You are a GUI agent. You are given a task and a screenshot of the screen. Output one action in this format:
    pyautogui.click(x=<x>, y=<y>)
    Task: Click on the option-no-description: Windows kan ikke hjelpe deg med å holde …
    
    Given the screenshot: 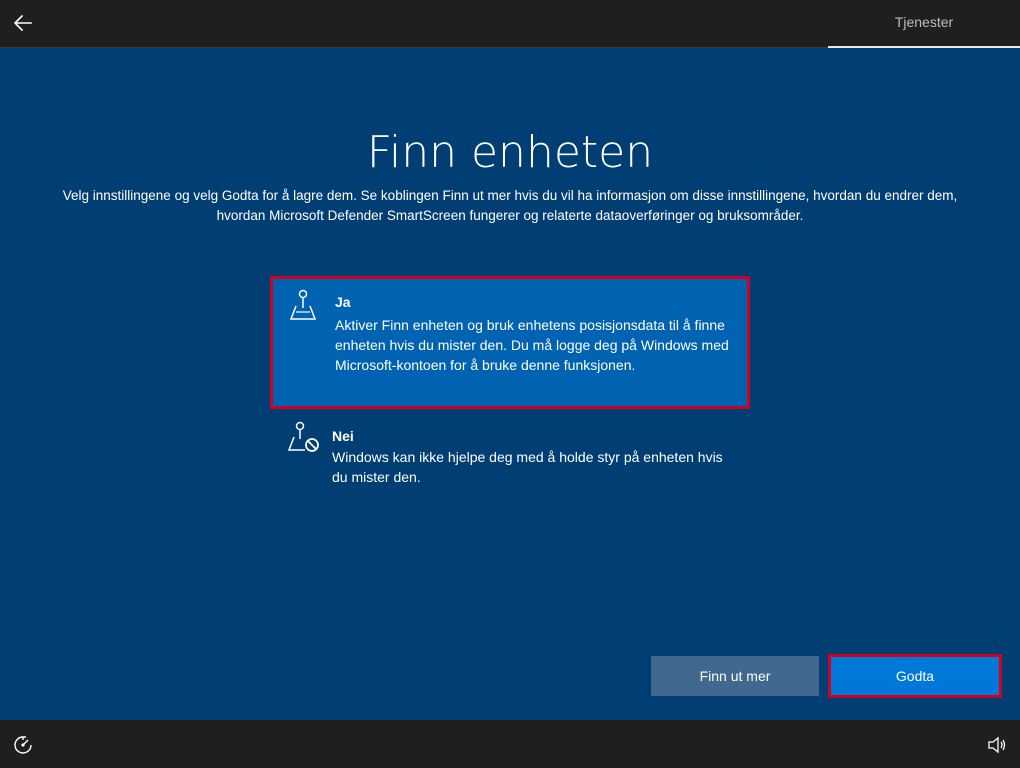 What is the action you would take?
    pyautogui.click(x=527, y=467)
    